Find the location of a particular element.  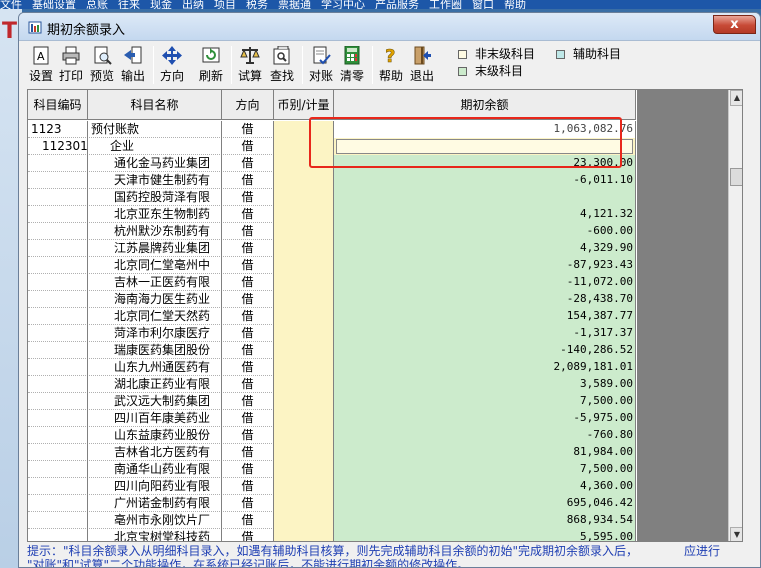

cell-name: 天津市健生制药有 is located at coordinates (155, 180).